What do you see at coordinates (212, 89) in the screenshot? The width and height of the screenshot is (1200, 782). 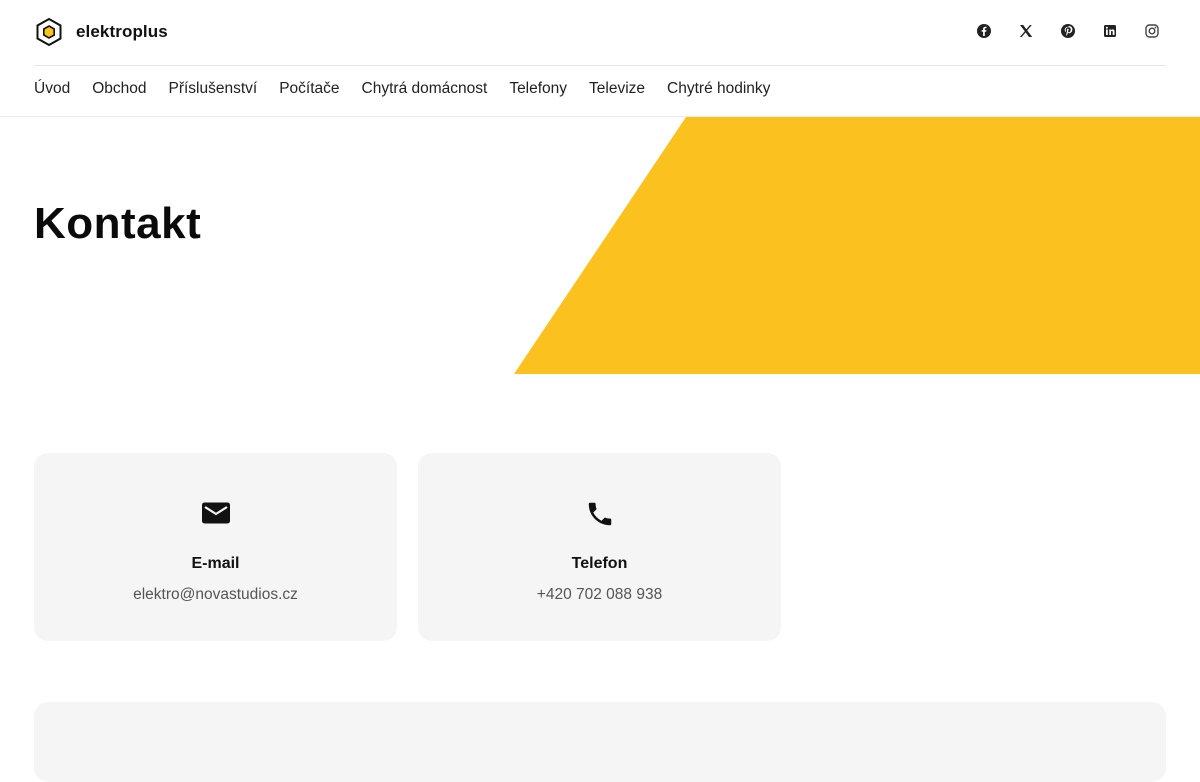 I see `nav-item-prislusenstvi: Příslušenství` at bounding box center [212, 89].